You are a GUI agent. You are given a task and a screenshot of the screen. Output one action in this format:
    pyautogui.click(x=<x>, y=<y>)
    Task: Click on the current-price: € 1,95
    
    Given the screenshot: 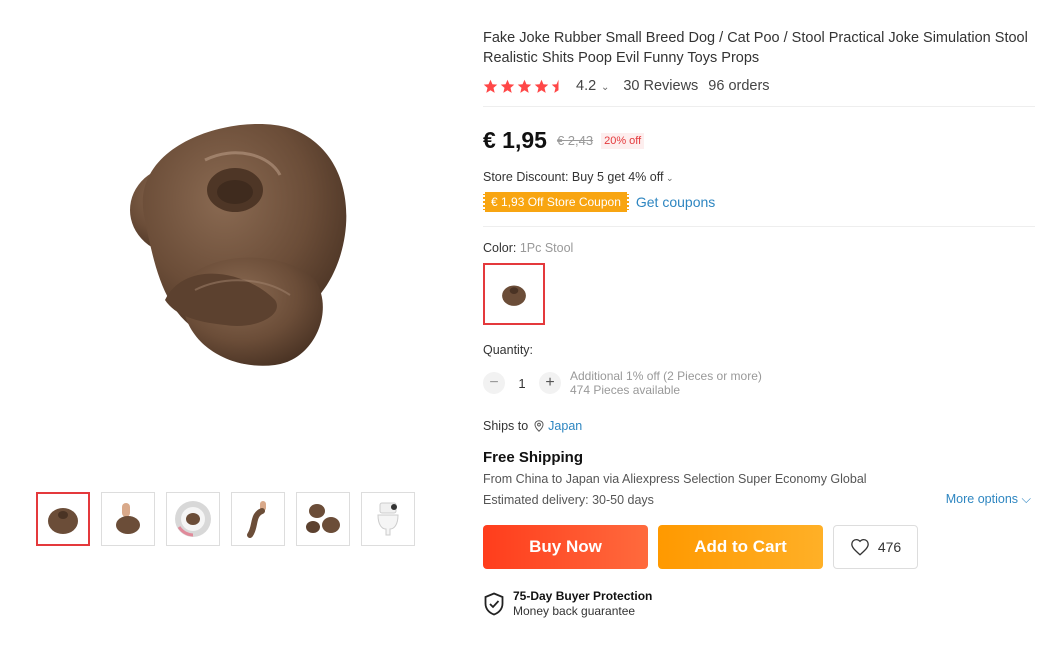 What is the action you would take?
    pyautogui.click(x=515, y=140)
    